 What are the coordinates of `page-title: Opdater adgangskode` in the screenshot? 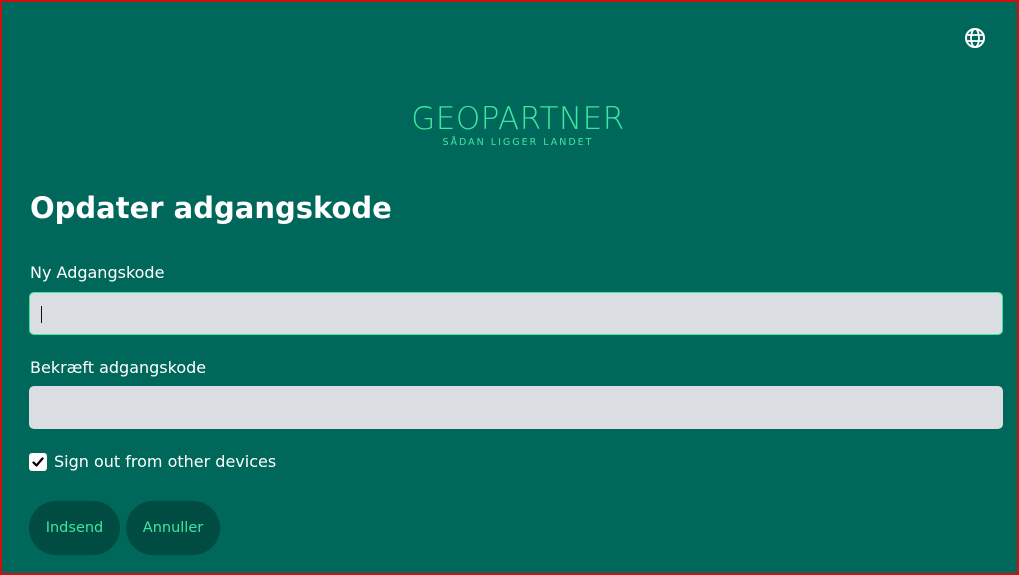 It's located at (211, 208).